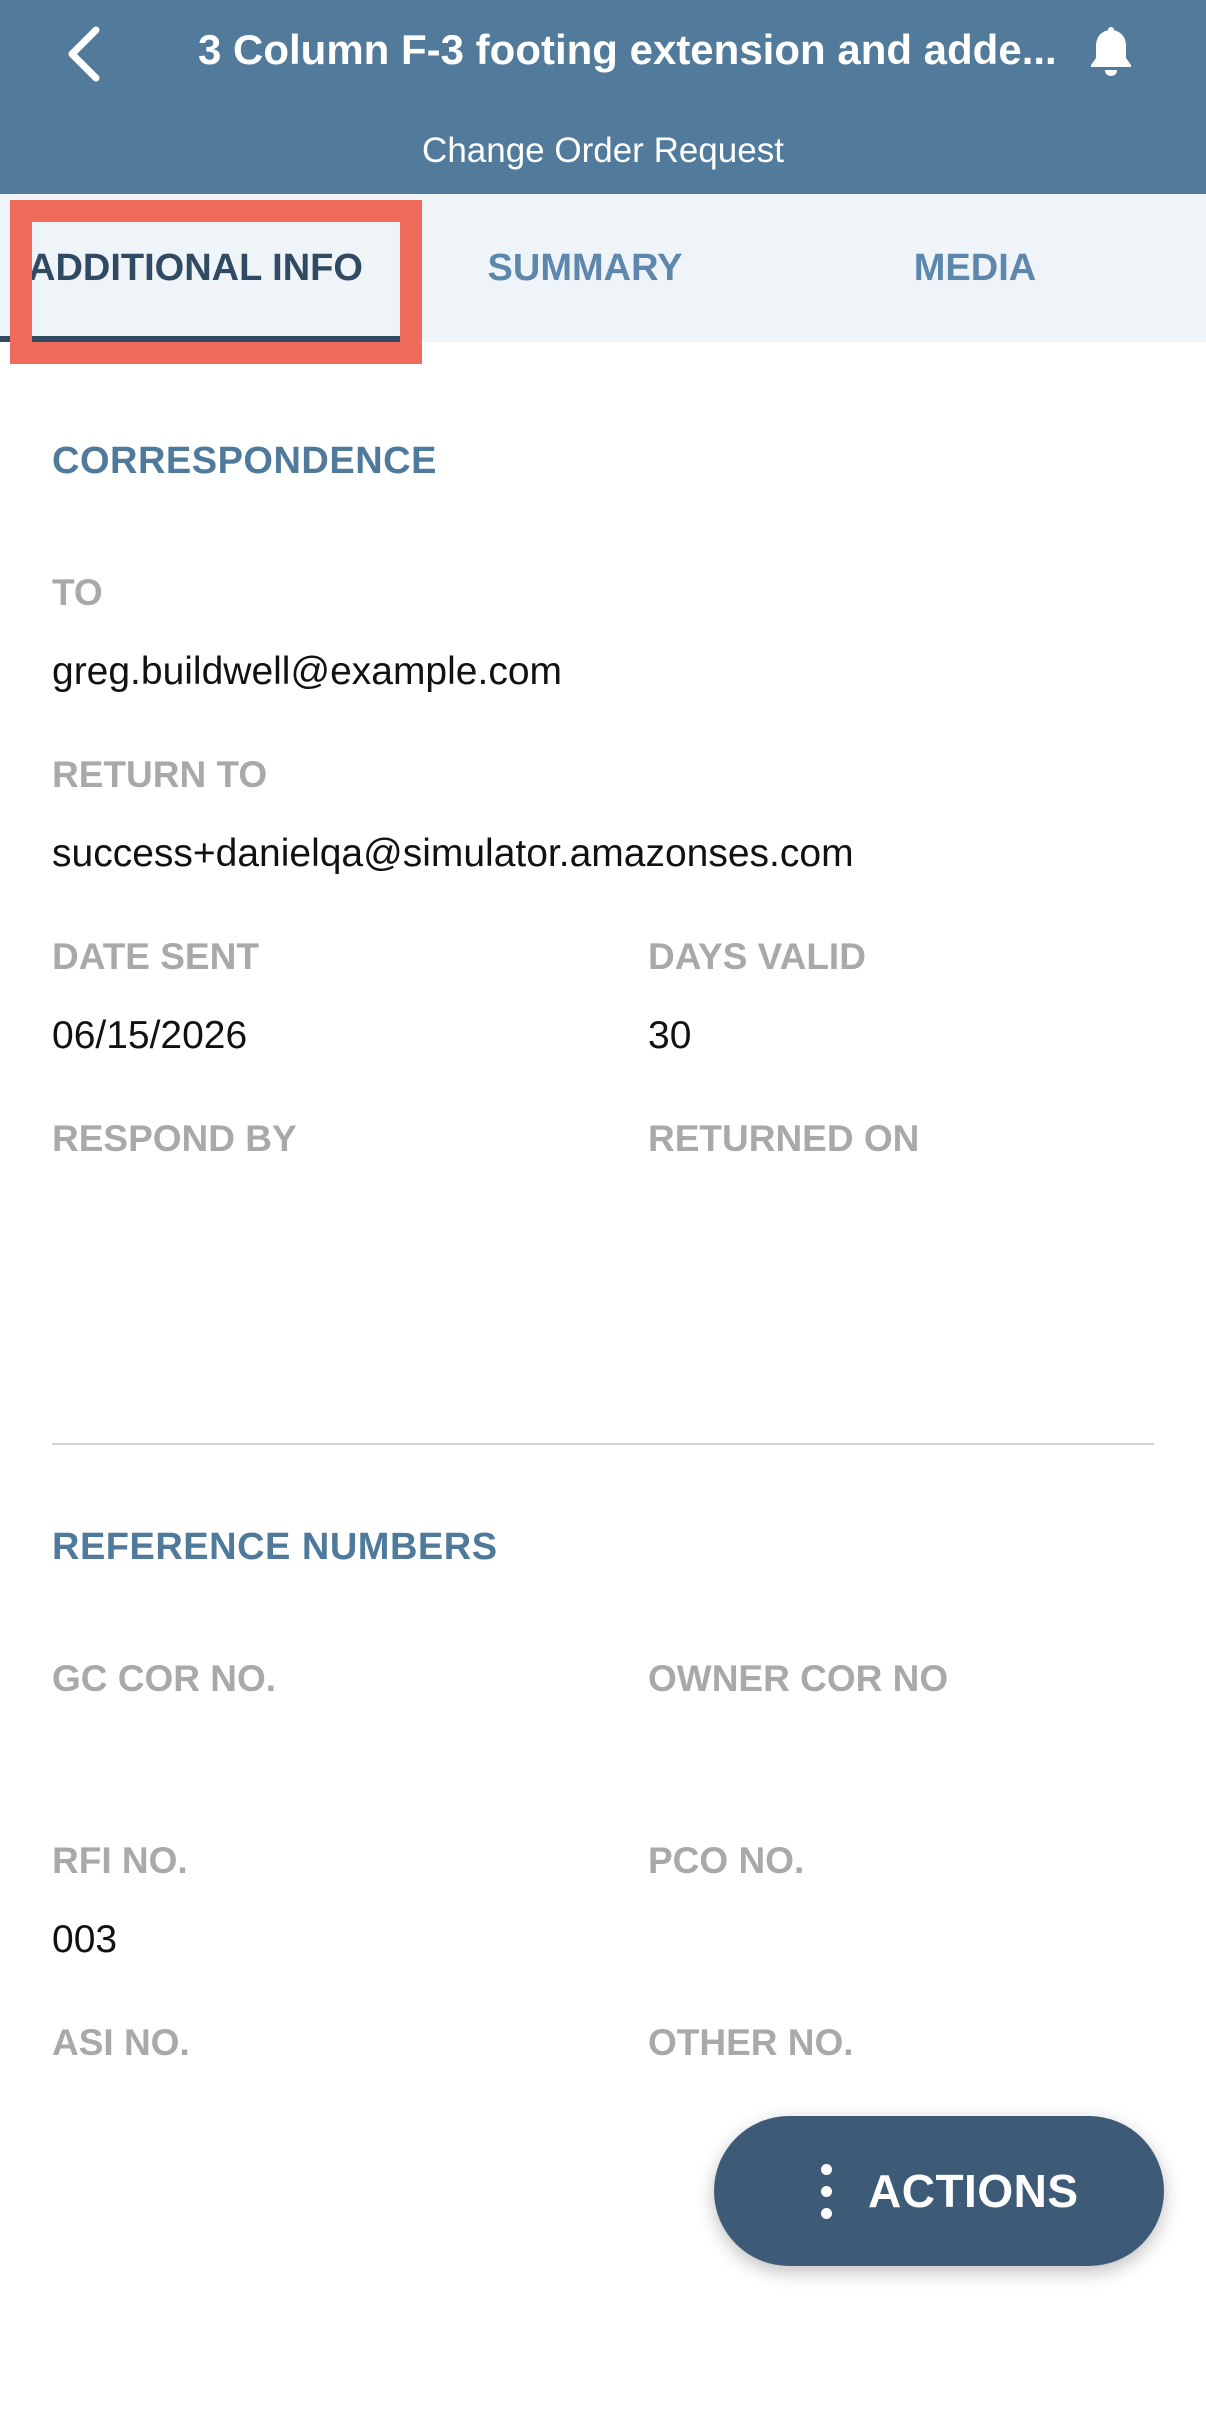 This screenshot has width=1206, height=2436. I want to click on bell-icon, so click(1111, 51).